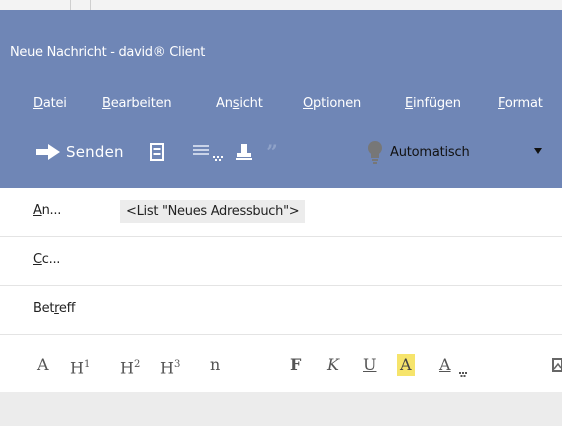  What do you see at coordinates (95, 152) in the screenshot?
I see `send-label: Senden` at bounding box center [95, 152].